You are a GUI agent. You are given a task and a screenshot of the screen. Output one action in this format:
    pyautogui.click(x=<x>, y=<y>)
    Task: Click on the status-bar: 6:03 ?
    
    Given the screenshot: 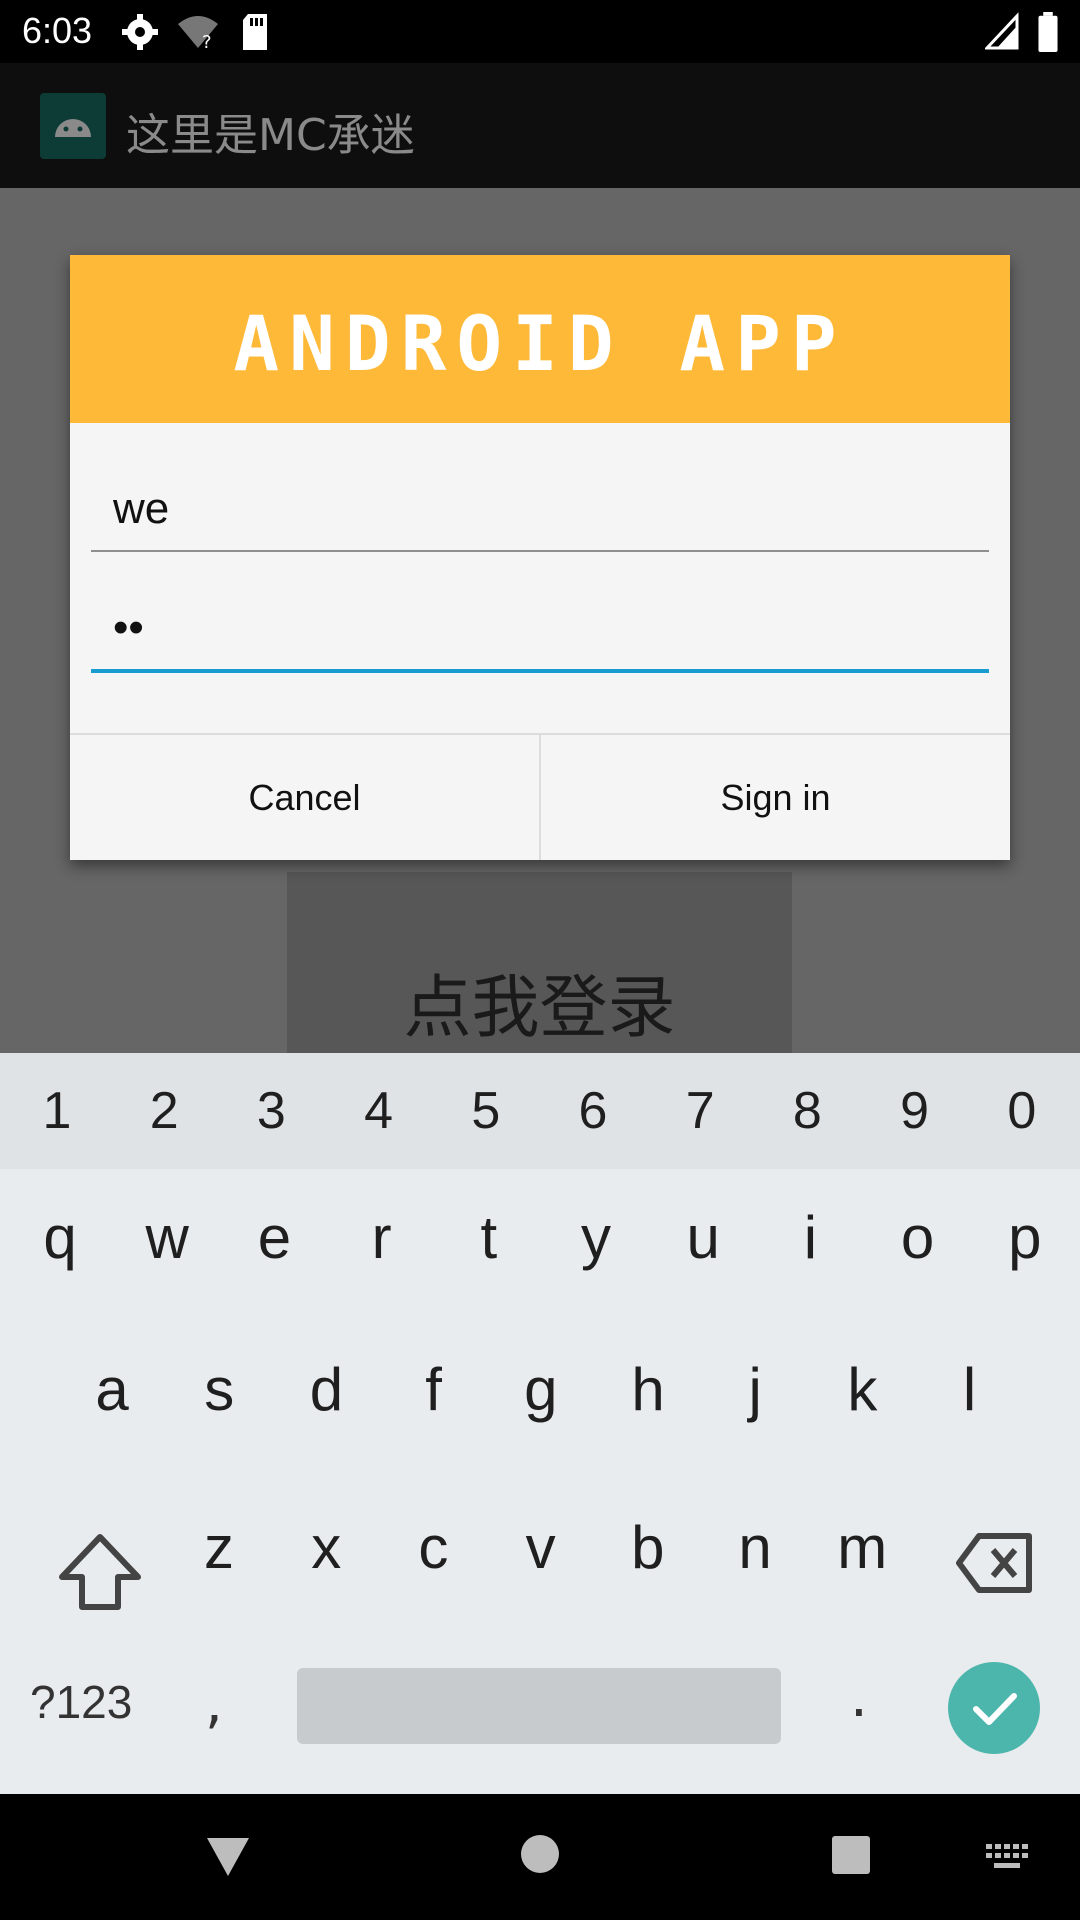 What is the action you would take?
    pyautogui.click(x=540, y=31)
    